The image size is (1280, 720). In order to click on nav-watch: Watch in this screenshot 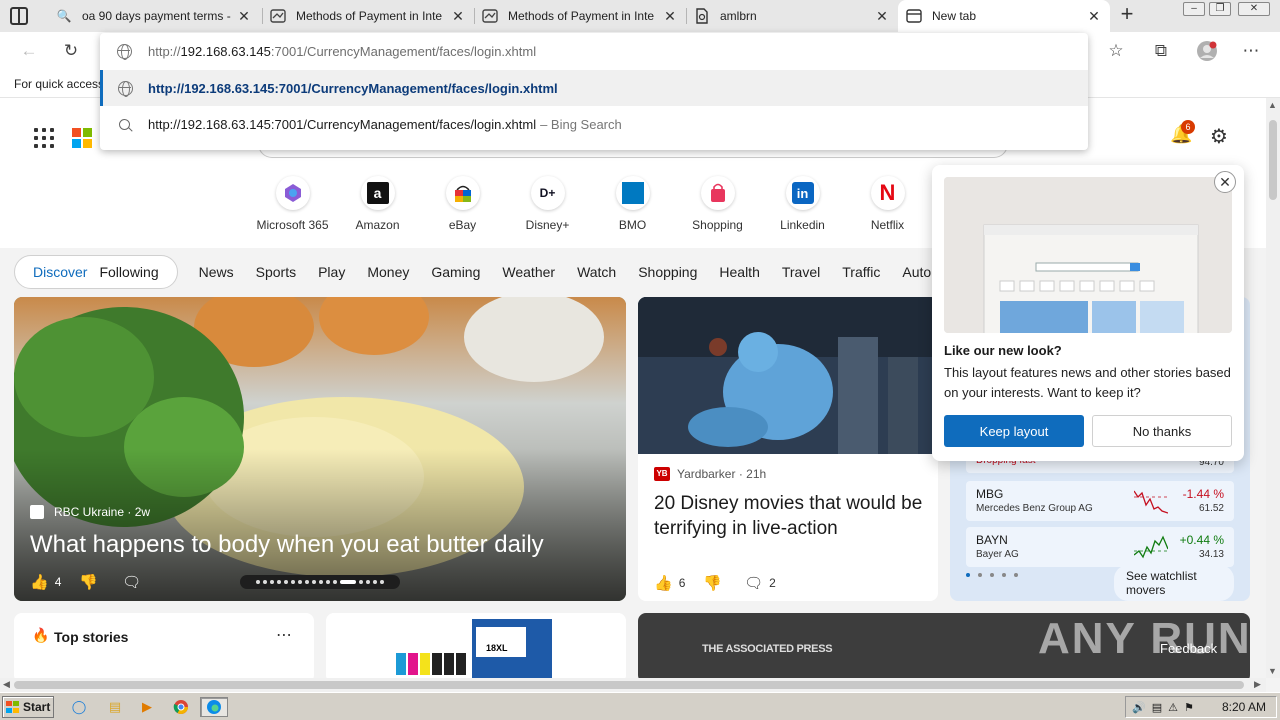, I will do `click(596, 272)`.